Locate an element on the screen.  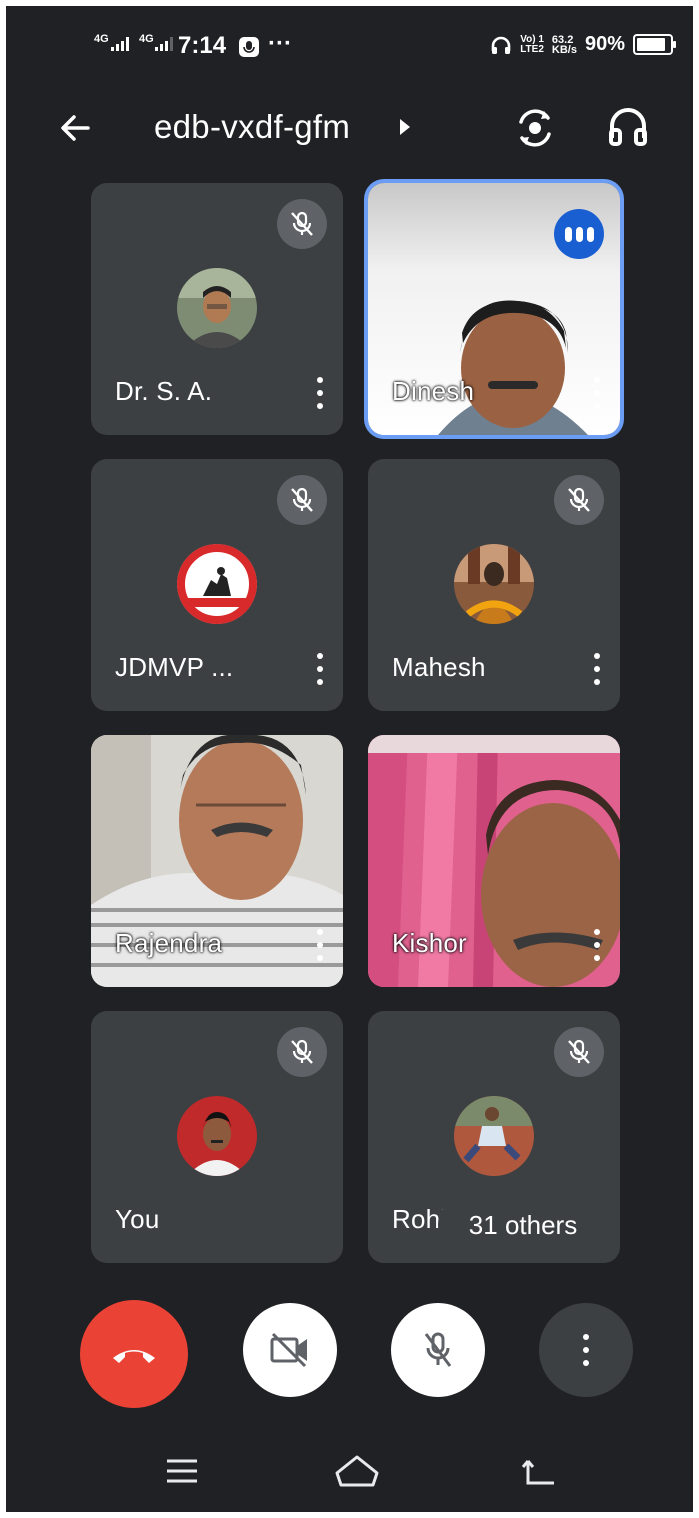
meeting-header: edb-vxdf-gfm is located at coordinates (349, 126).